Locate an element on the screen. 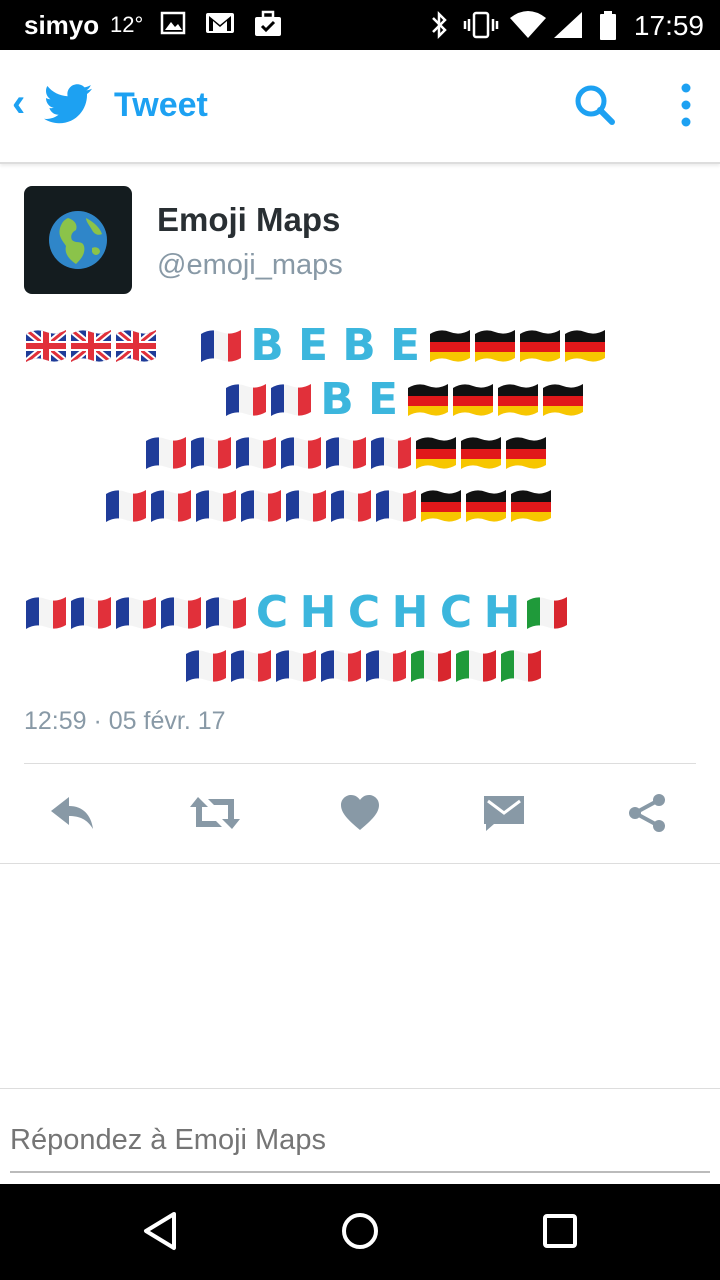  retweet-button is located at coordinates (215, 815).